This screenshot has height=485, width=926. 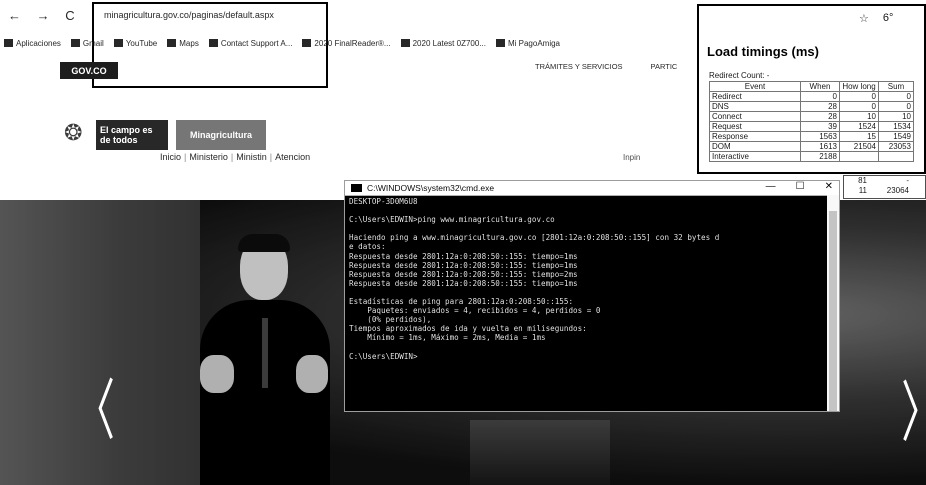 What do you see at coordinates (833, 311) in the screenshot?
I see `cmd-scroll-thumb` at bounding box center [833, 311].